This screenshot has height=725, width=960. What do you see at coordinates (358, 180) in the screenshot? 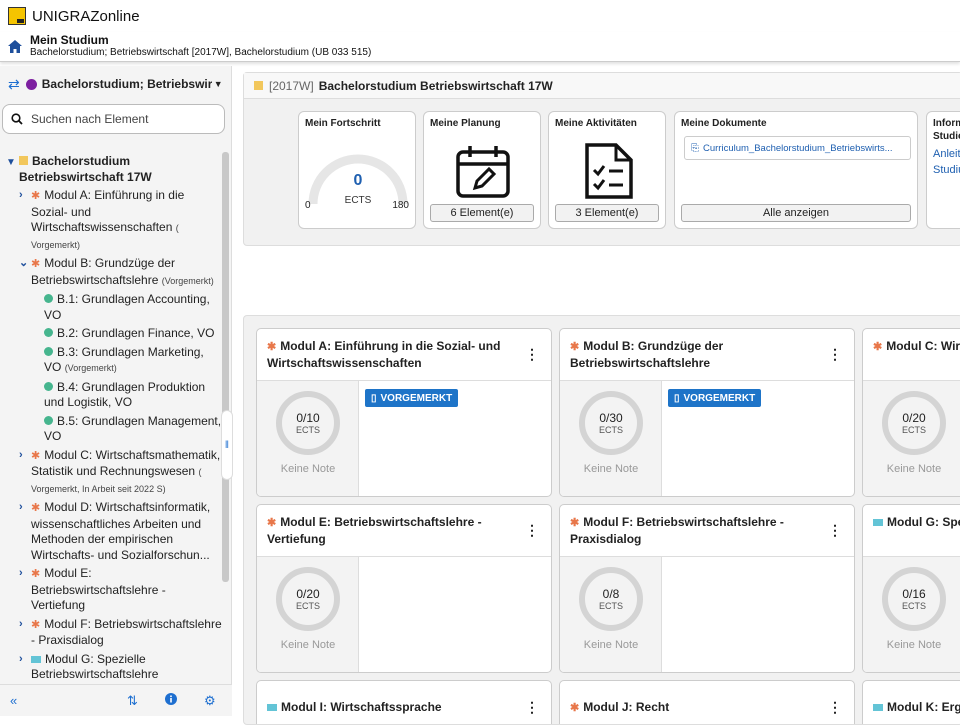
I see `progress-value: 0` at bounding box center [358, 180].